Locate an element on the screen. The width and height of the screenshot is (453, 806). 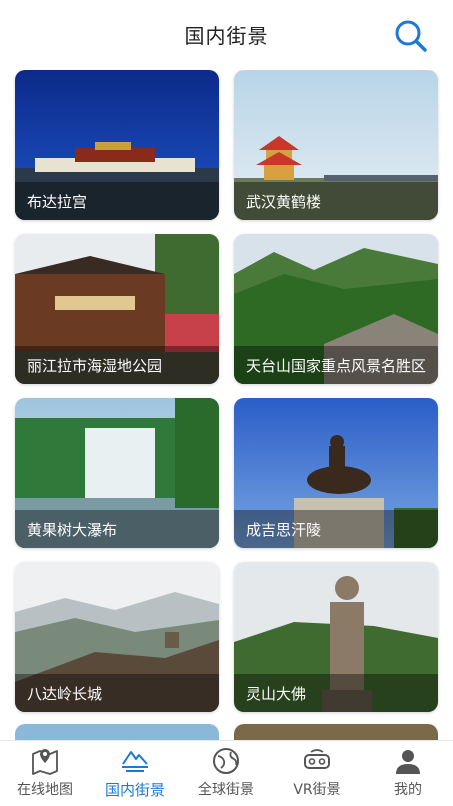
scenic-card-label: 丽江拉市海湿地公园 is located at coordinates (95, 366).